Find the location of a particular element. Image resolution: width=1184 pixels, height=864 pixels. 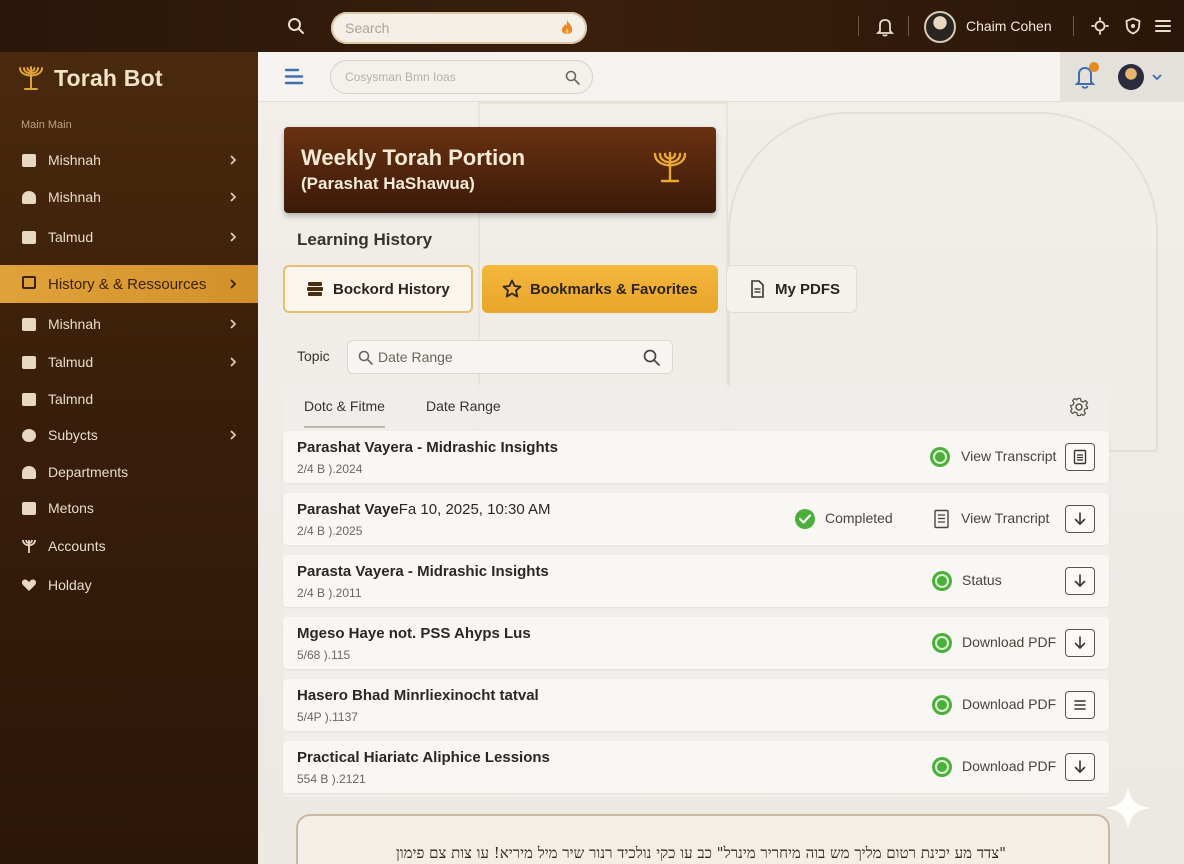

sidebar-item-label: Talmud is located at coordinates (71, 362).